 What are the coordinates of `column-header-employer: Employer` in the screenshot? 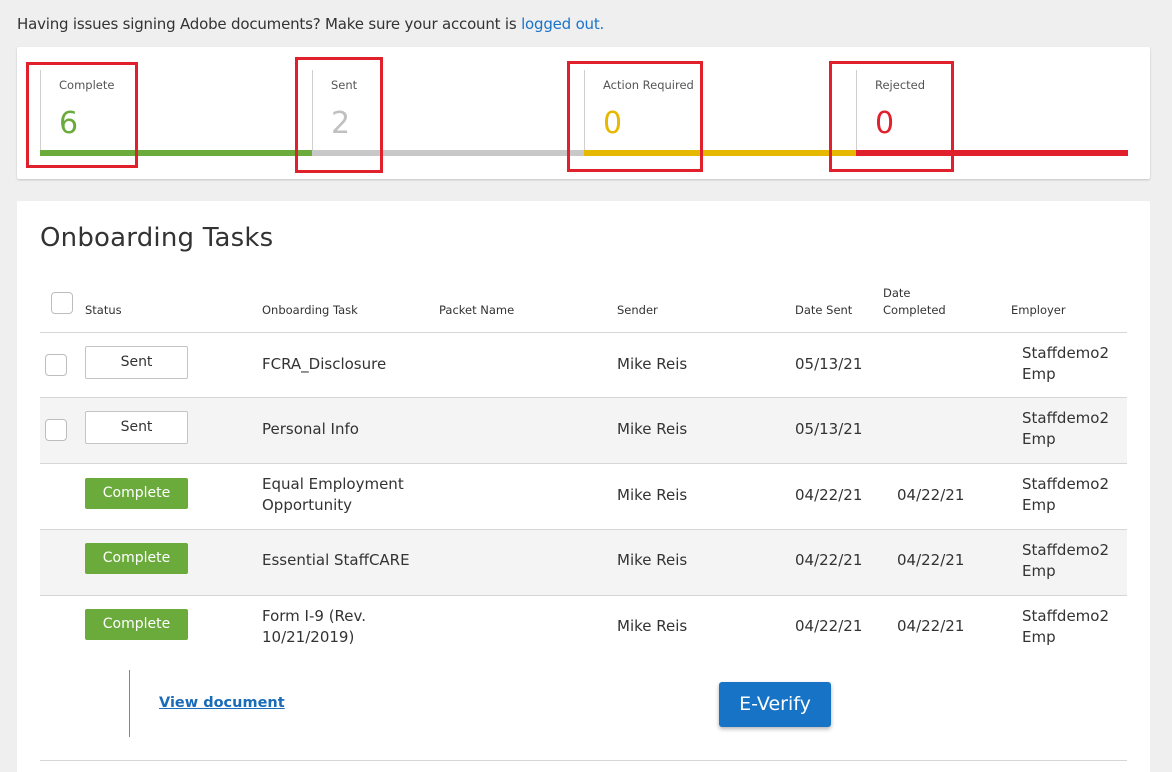 It's located at (1038, 310).